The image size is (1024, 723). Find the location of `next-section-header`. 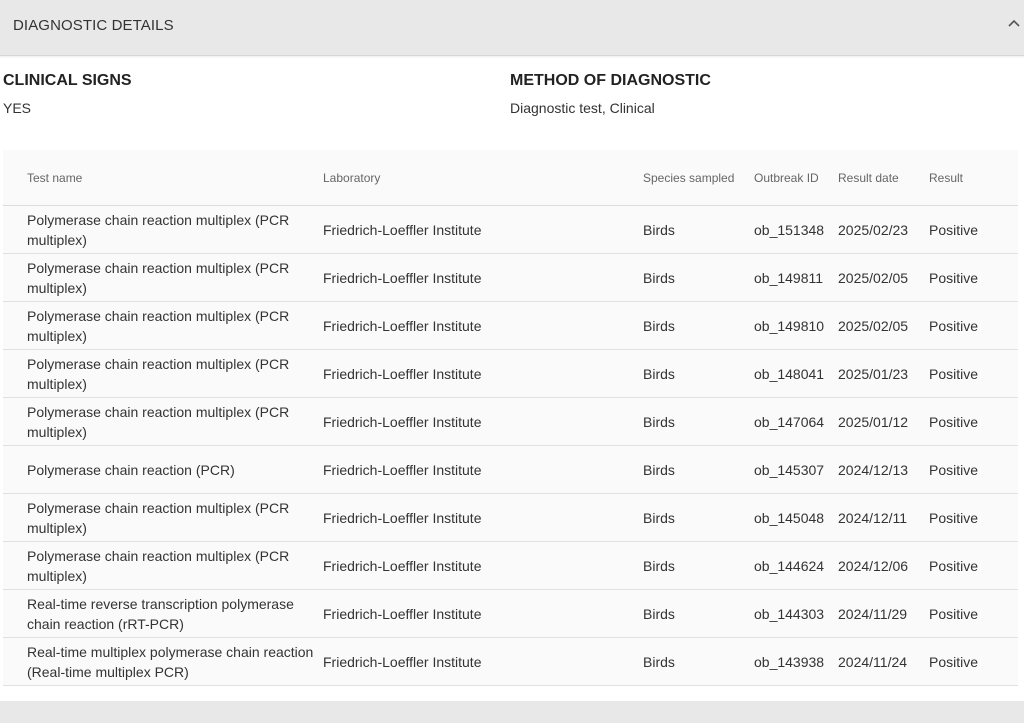

next-section-header is located at coordinates (512, 712).